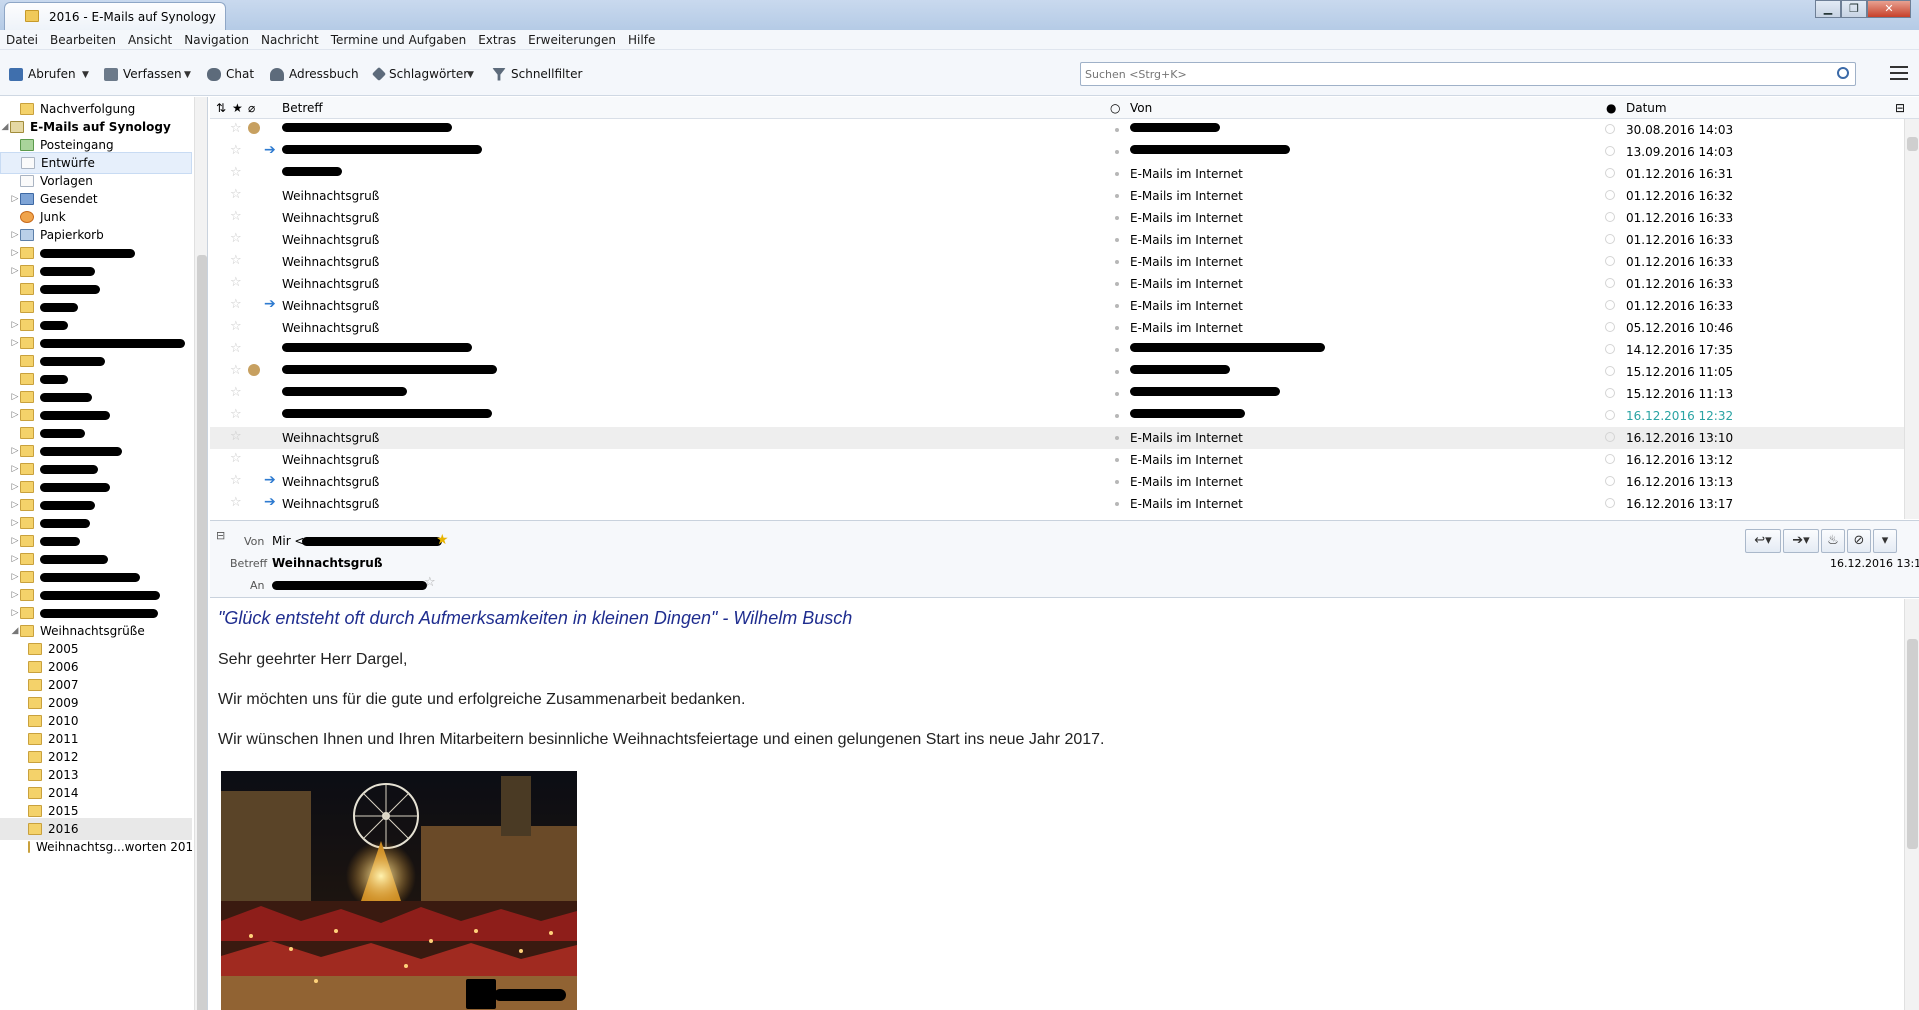  Describe the element at coordinates (288, 541) in the screenshot. I see `from-value: Mir <` at that location.